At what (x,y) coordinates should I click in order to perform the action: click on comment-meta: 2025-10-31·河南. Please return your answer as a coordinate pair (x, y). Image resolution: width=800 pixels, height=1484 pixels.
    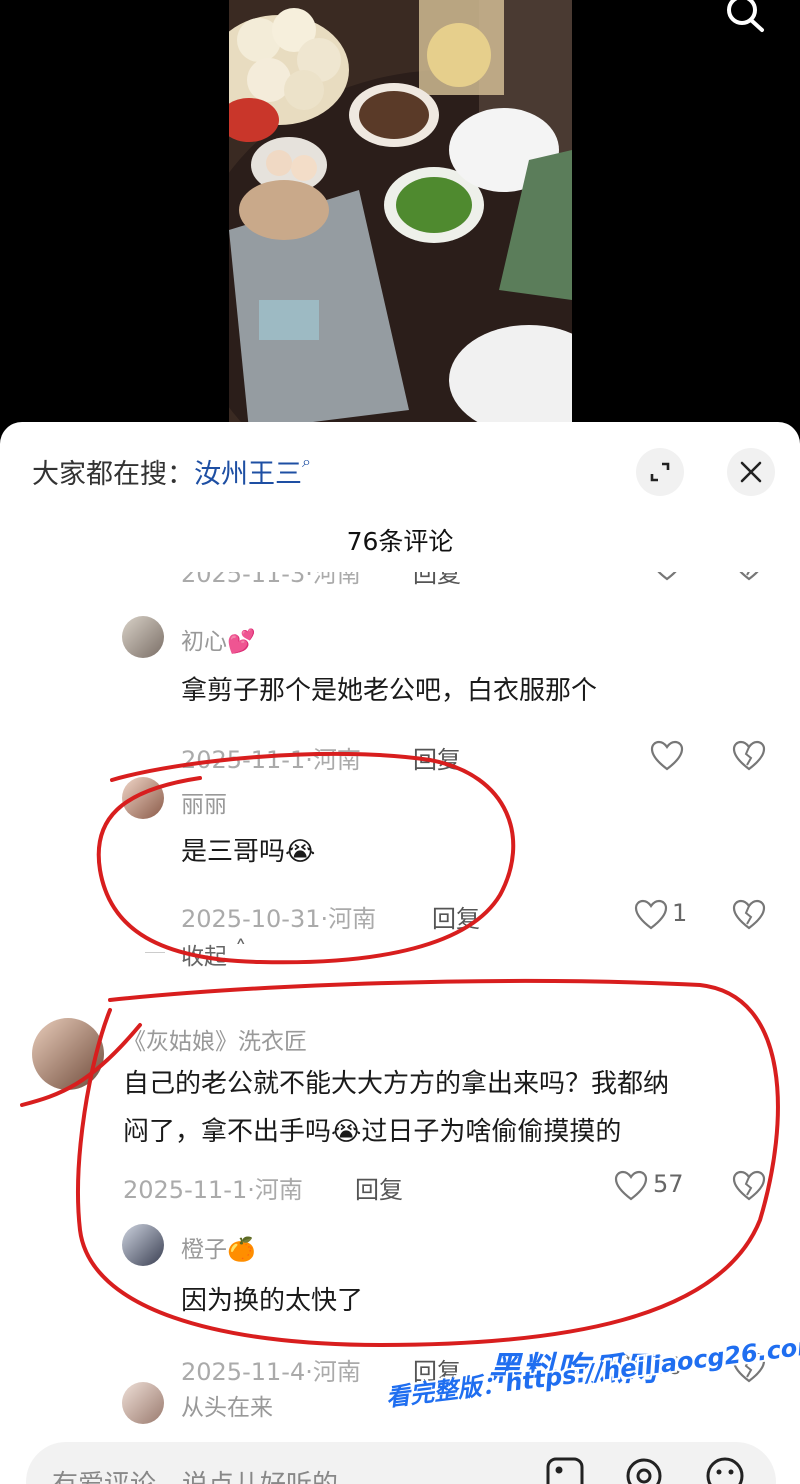
    Looking at the image, I should click on (279, 919).